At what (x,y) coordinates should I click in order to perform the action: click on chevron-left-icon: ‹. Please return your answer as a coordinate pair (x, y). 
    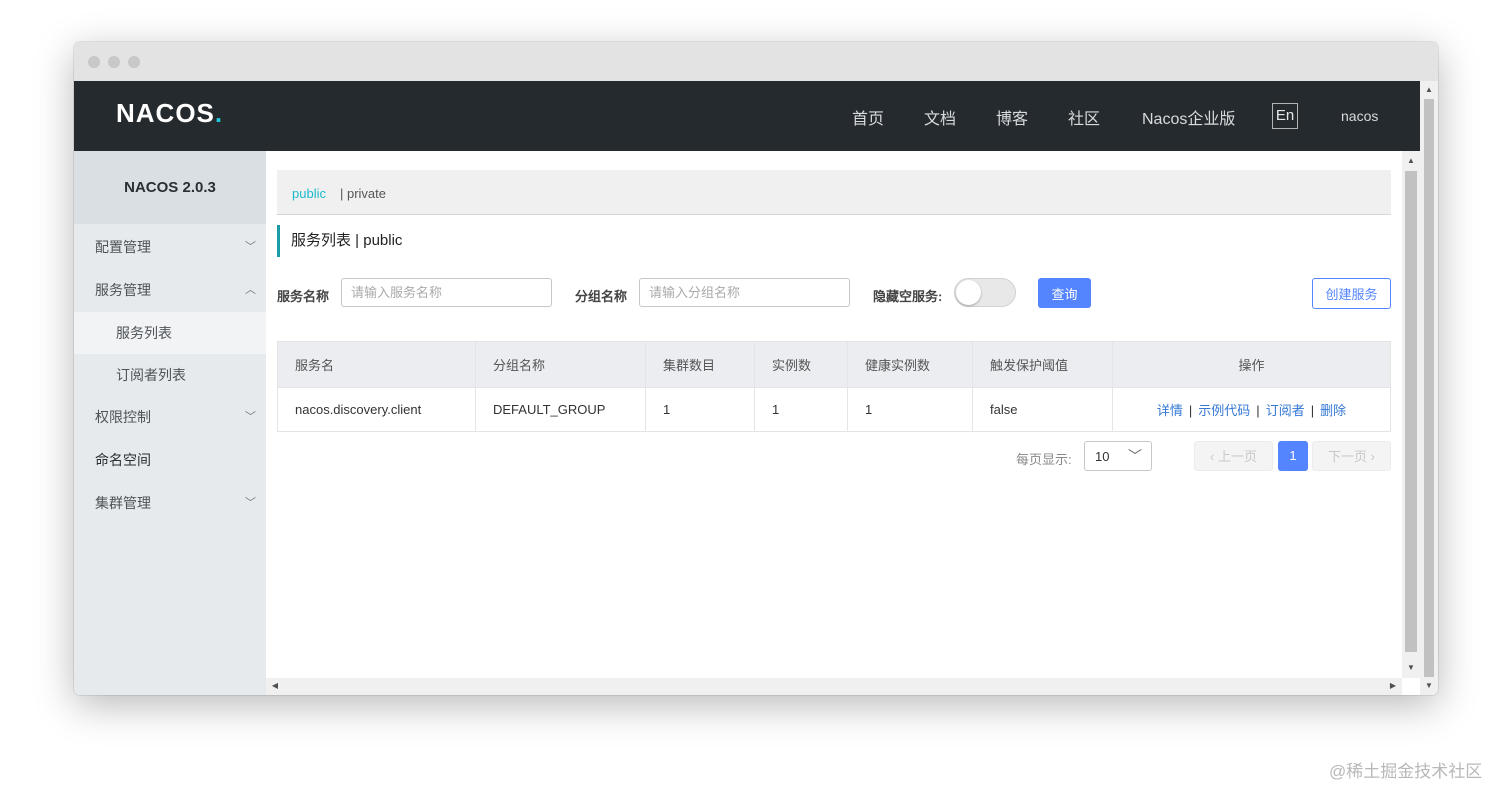
    Looking at the image, I should click on (1214, 456).